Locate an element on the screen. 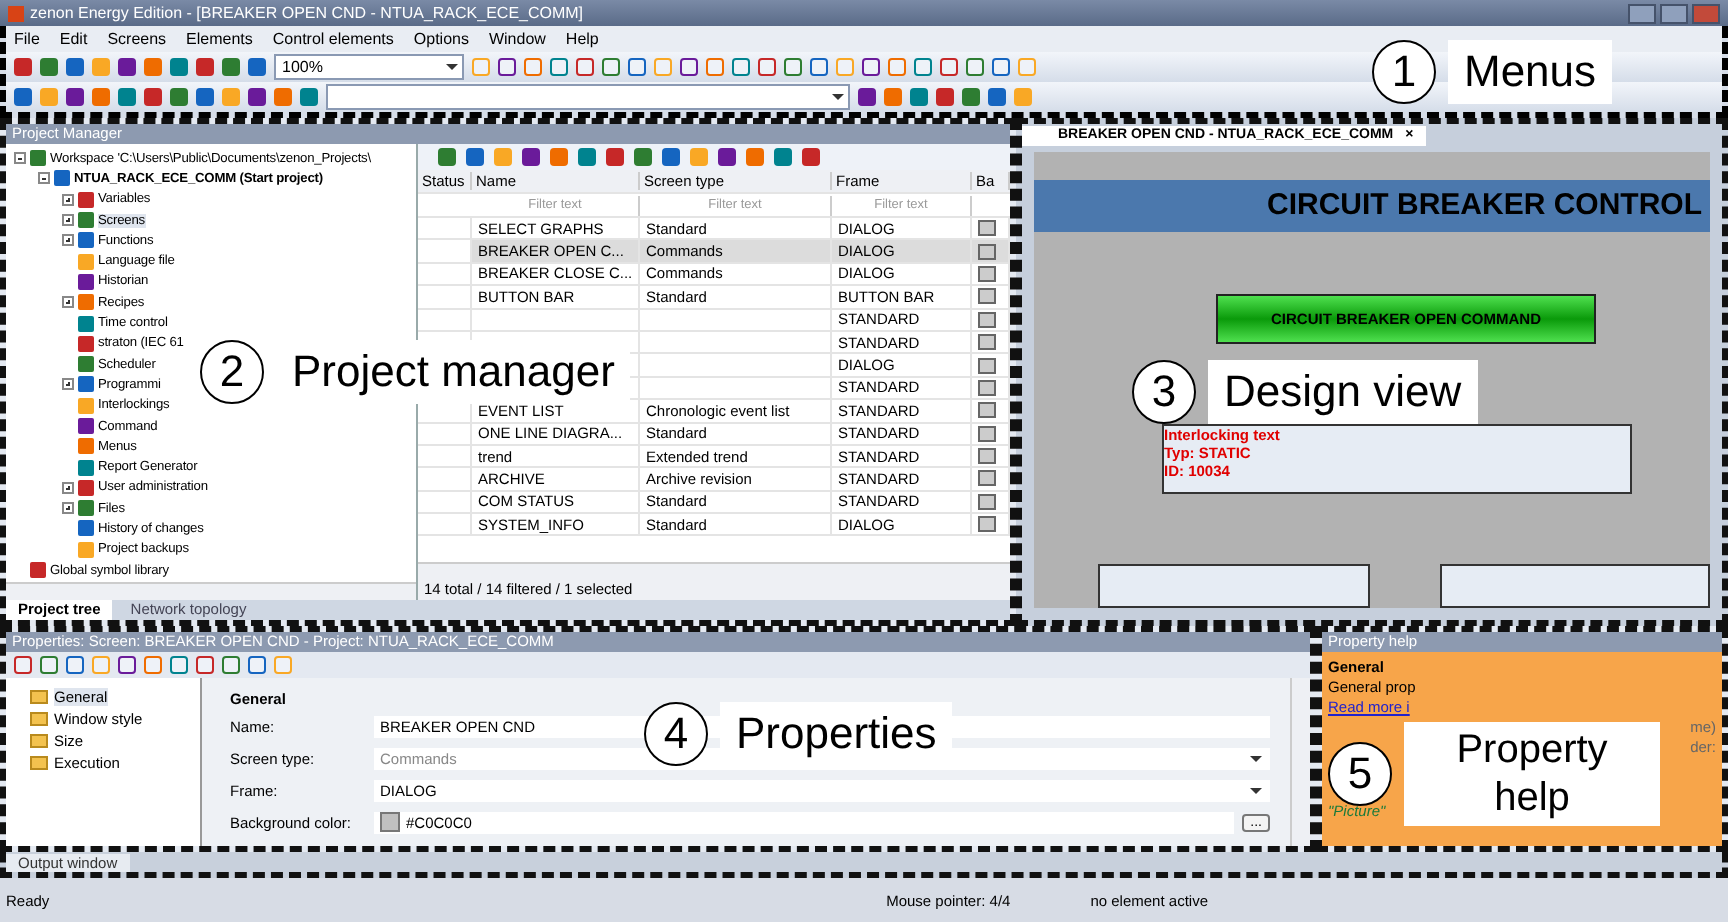 Image resolution: width=1728 pixels, height=922 pixels. callout-label: Design view is located at coordinates (1343, 392).